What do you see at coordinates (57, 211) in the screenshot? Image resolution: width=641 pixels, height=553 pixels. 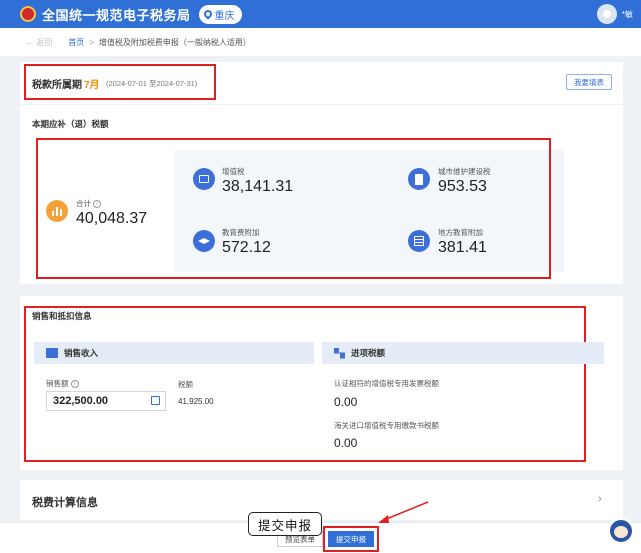 I see `total-chart-icon` at bounding box center [57, 211].